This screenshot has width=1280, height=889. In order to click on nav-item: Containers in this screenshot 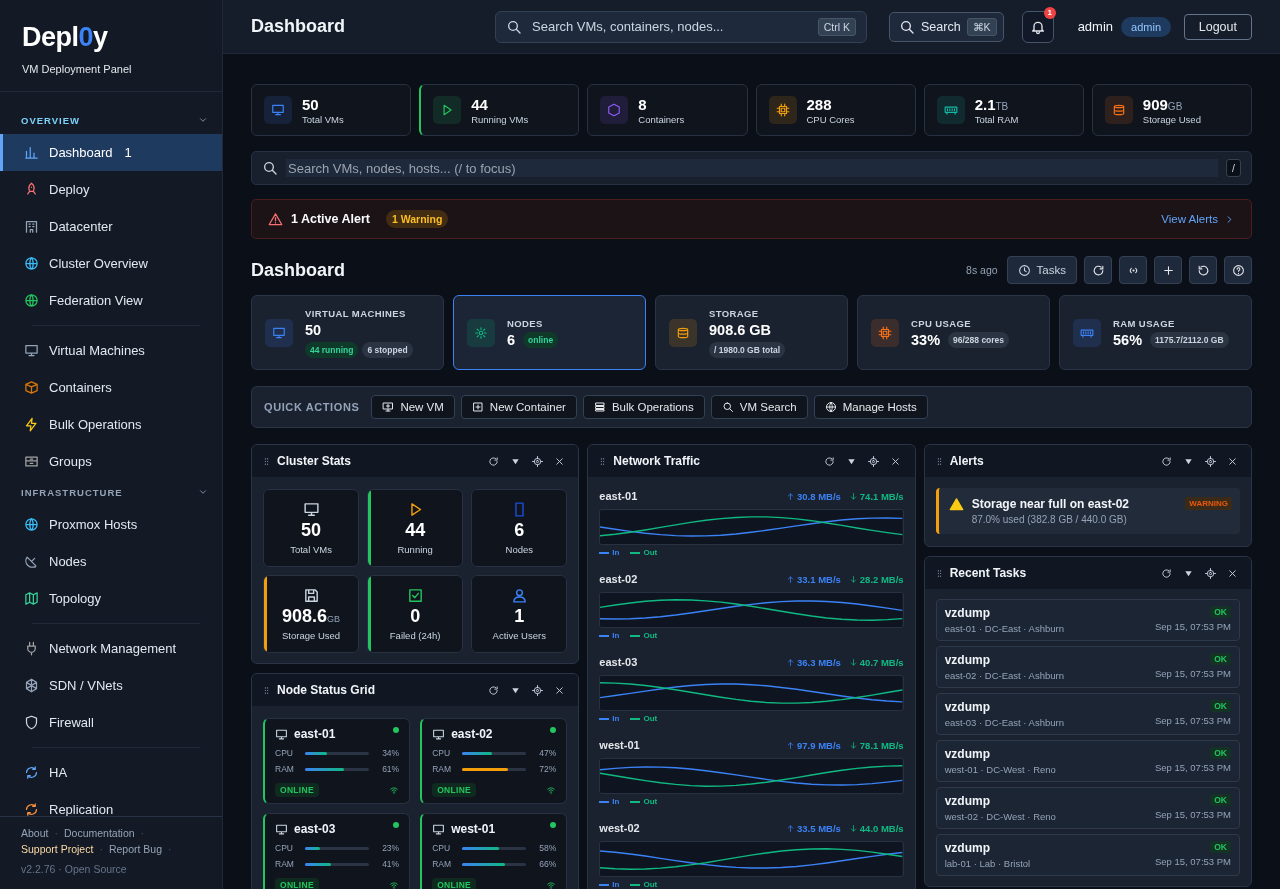, I will do `click(111, 387)`.